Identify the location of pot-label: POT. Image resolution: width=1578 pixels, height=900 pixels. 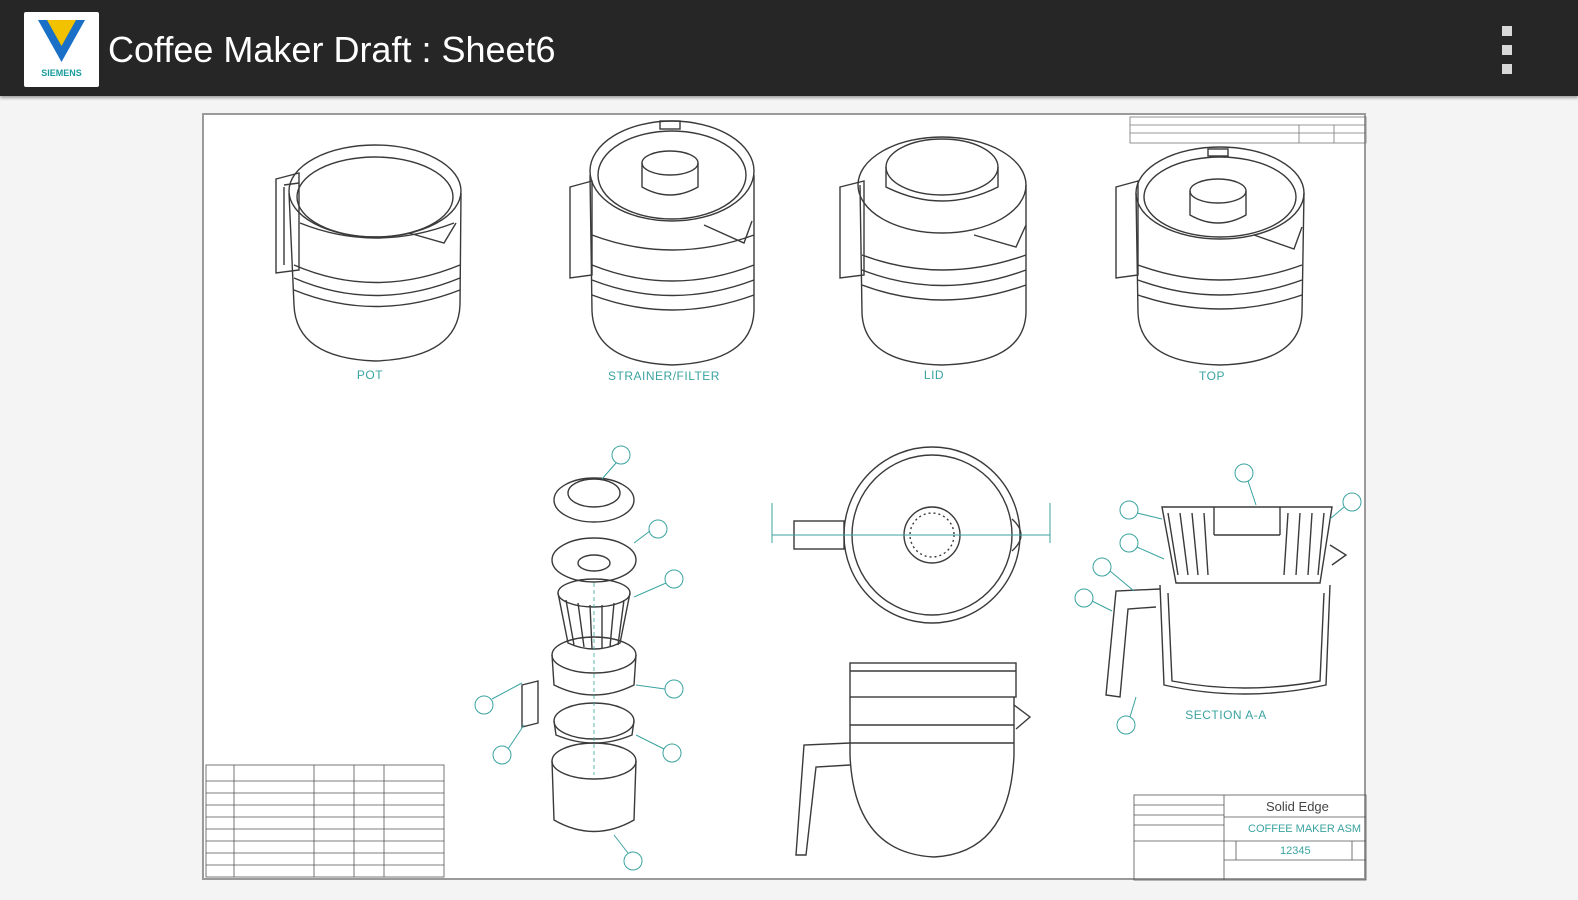
(370, 375).